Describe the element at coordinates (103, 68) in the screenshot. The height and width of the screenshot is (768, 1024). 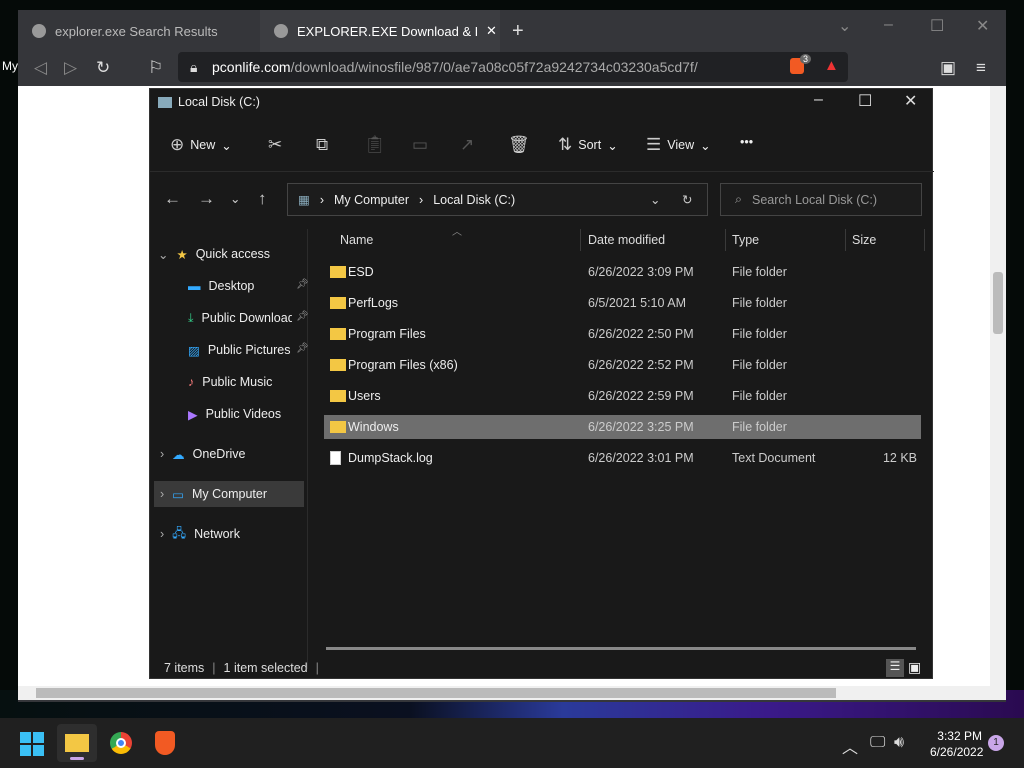
I see `reload-icon: ↻` at that location.